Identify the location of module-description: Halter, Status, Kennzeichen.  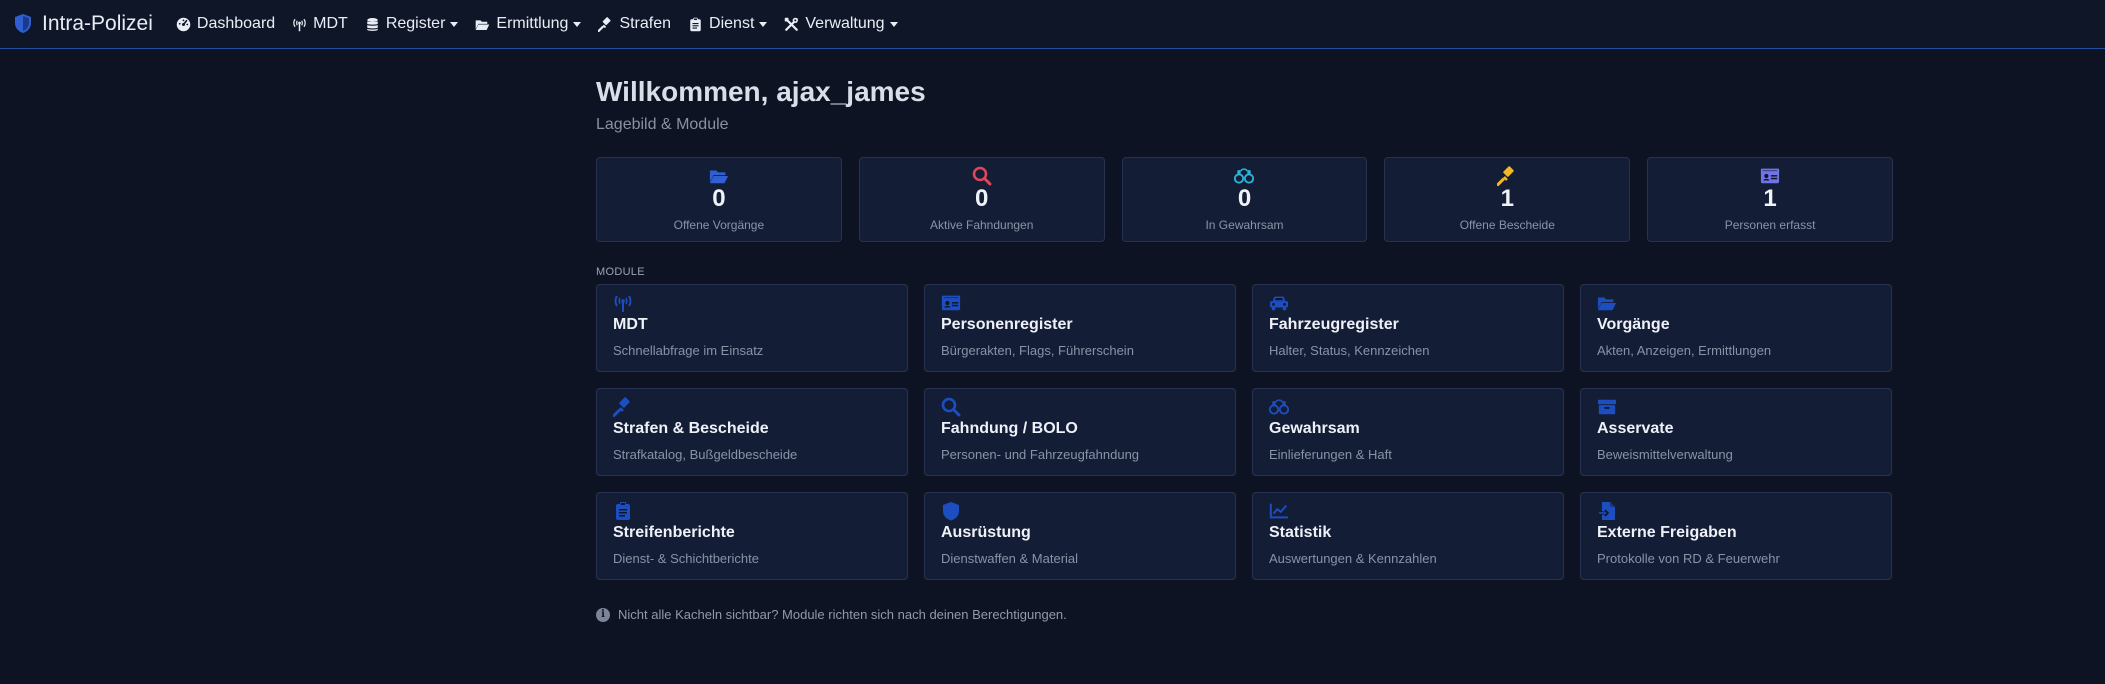
(1349, 350).